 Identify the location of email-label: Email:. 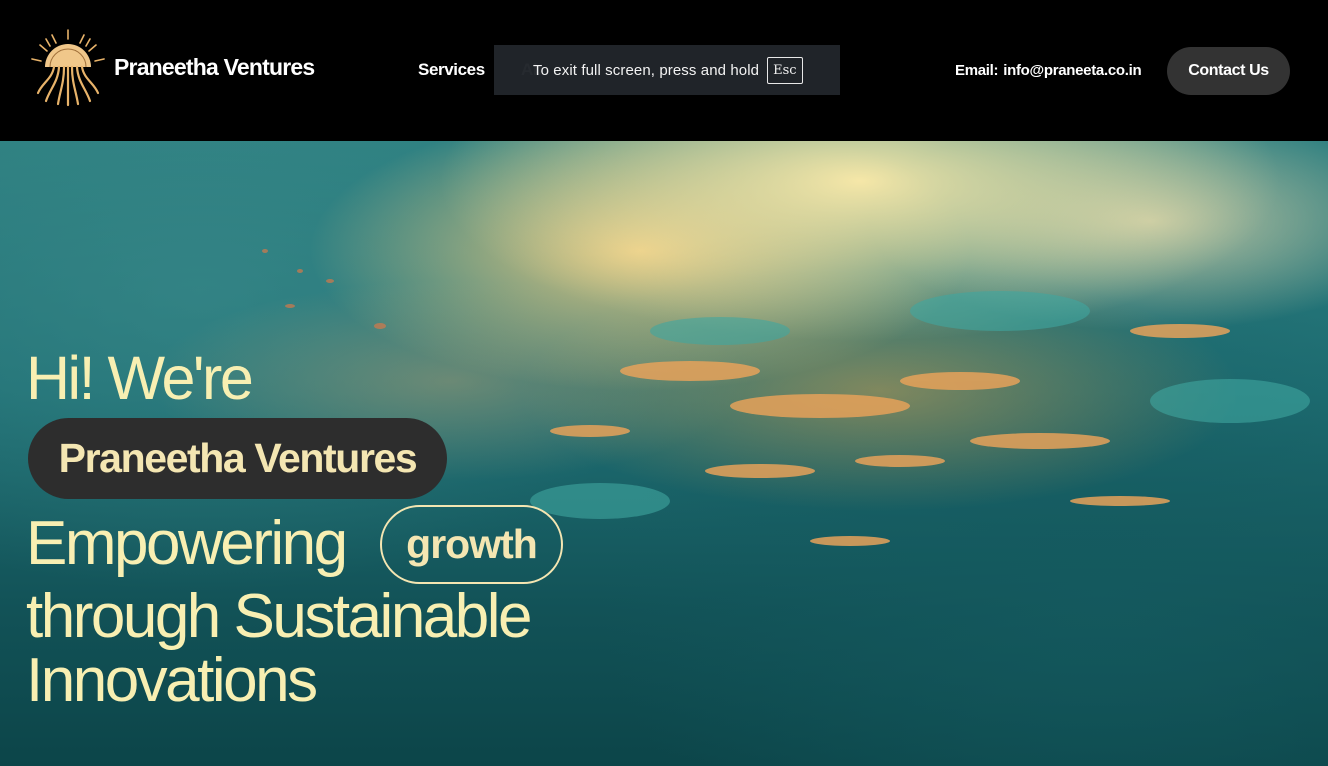
(977, 70).